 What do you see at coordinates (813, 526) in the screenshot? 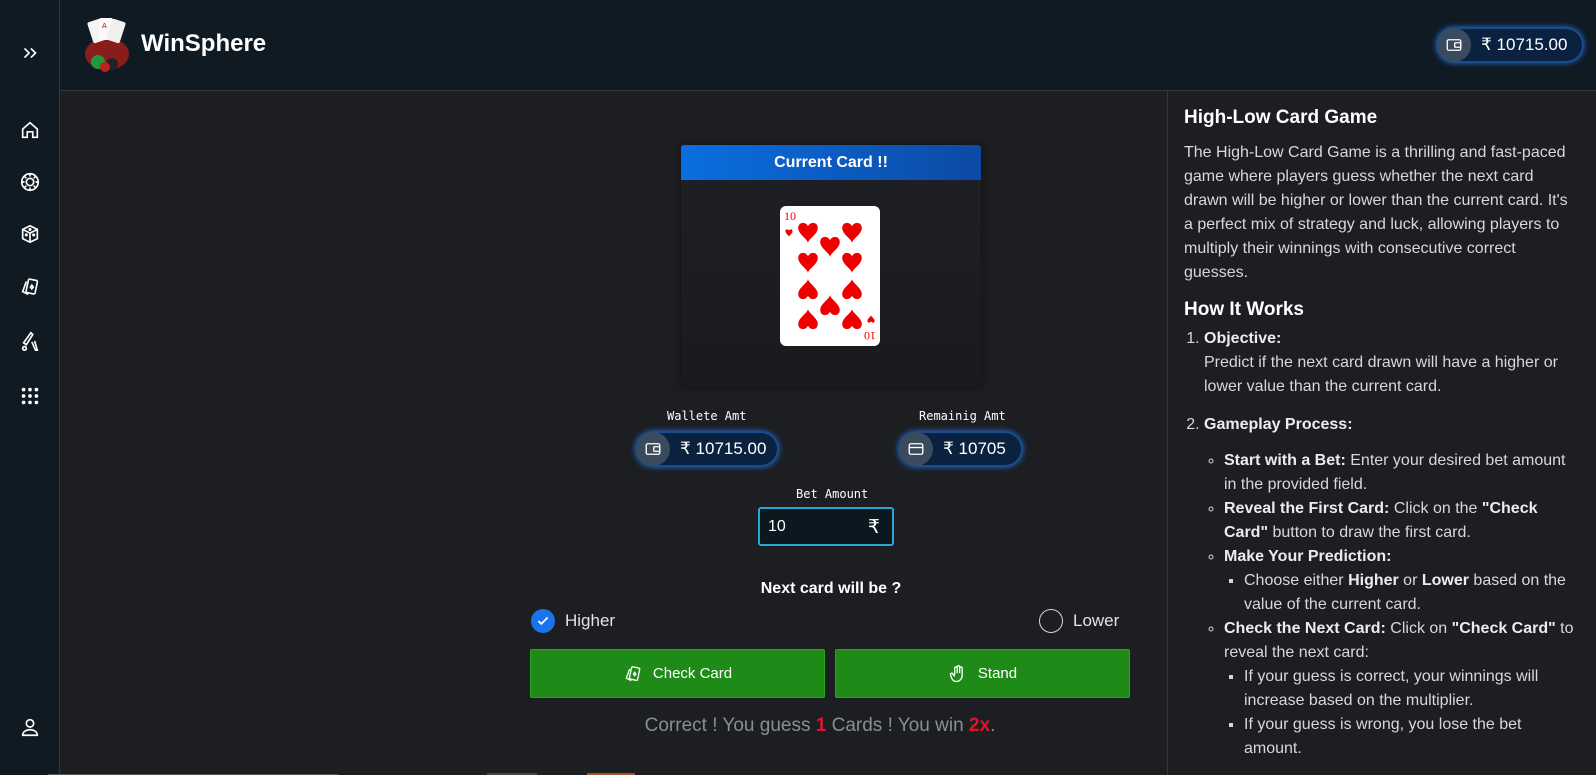
I see `bet-amount-input` at bounding box center [813, 526].